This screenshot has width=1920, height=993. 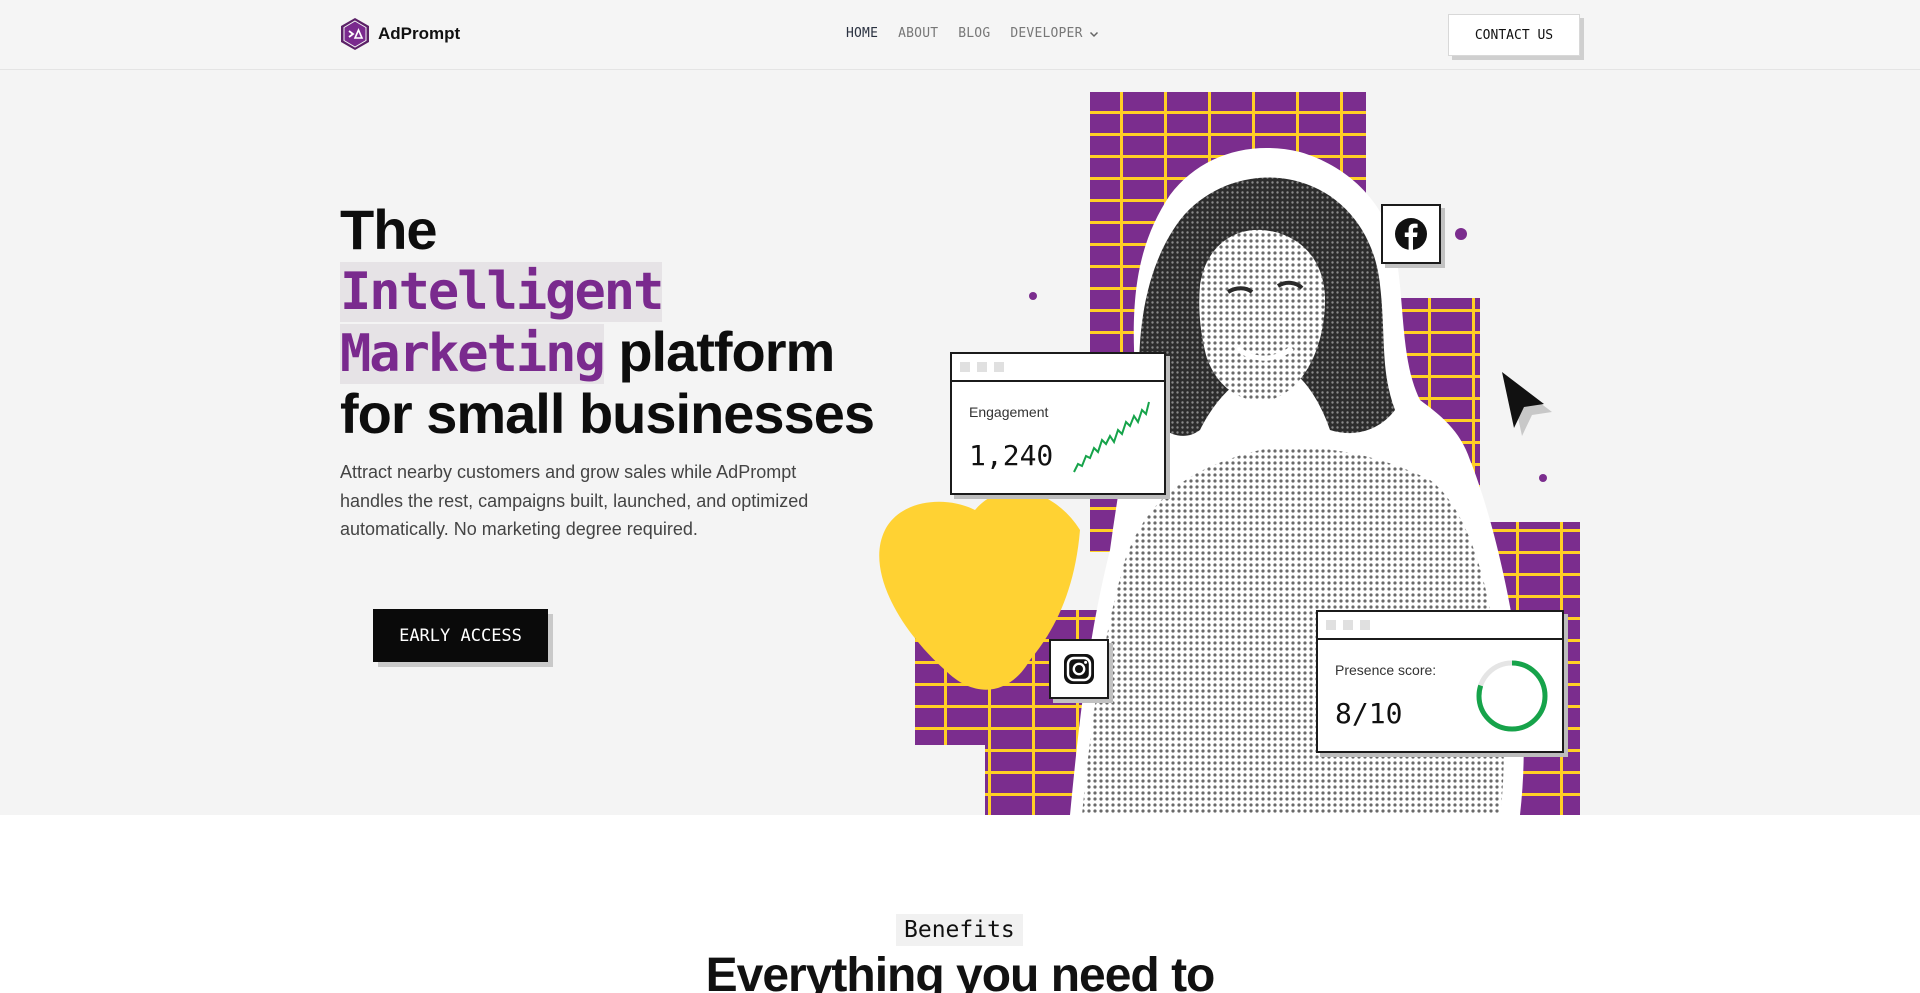 What do you see at coordinates (1512, 696) in the screenshot?
I see `presence-ring` at bounding box center [1512, 696].